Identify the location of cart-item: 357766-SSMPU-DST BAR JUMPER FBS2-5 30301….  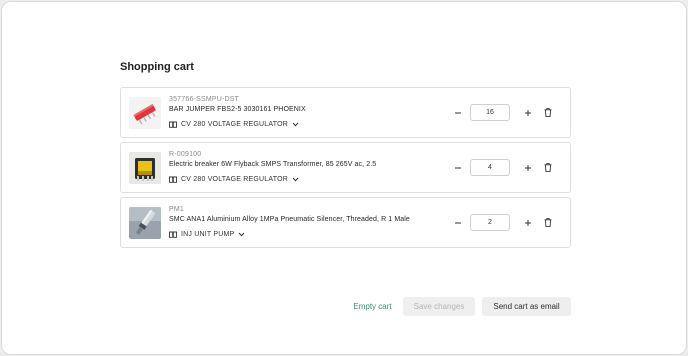
(345, 112).